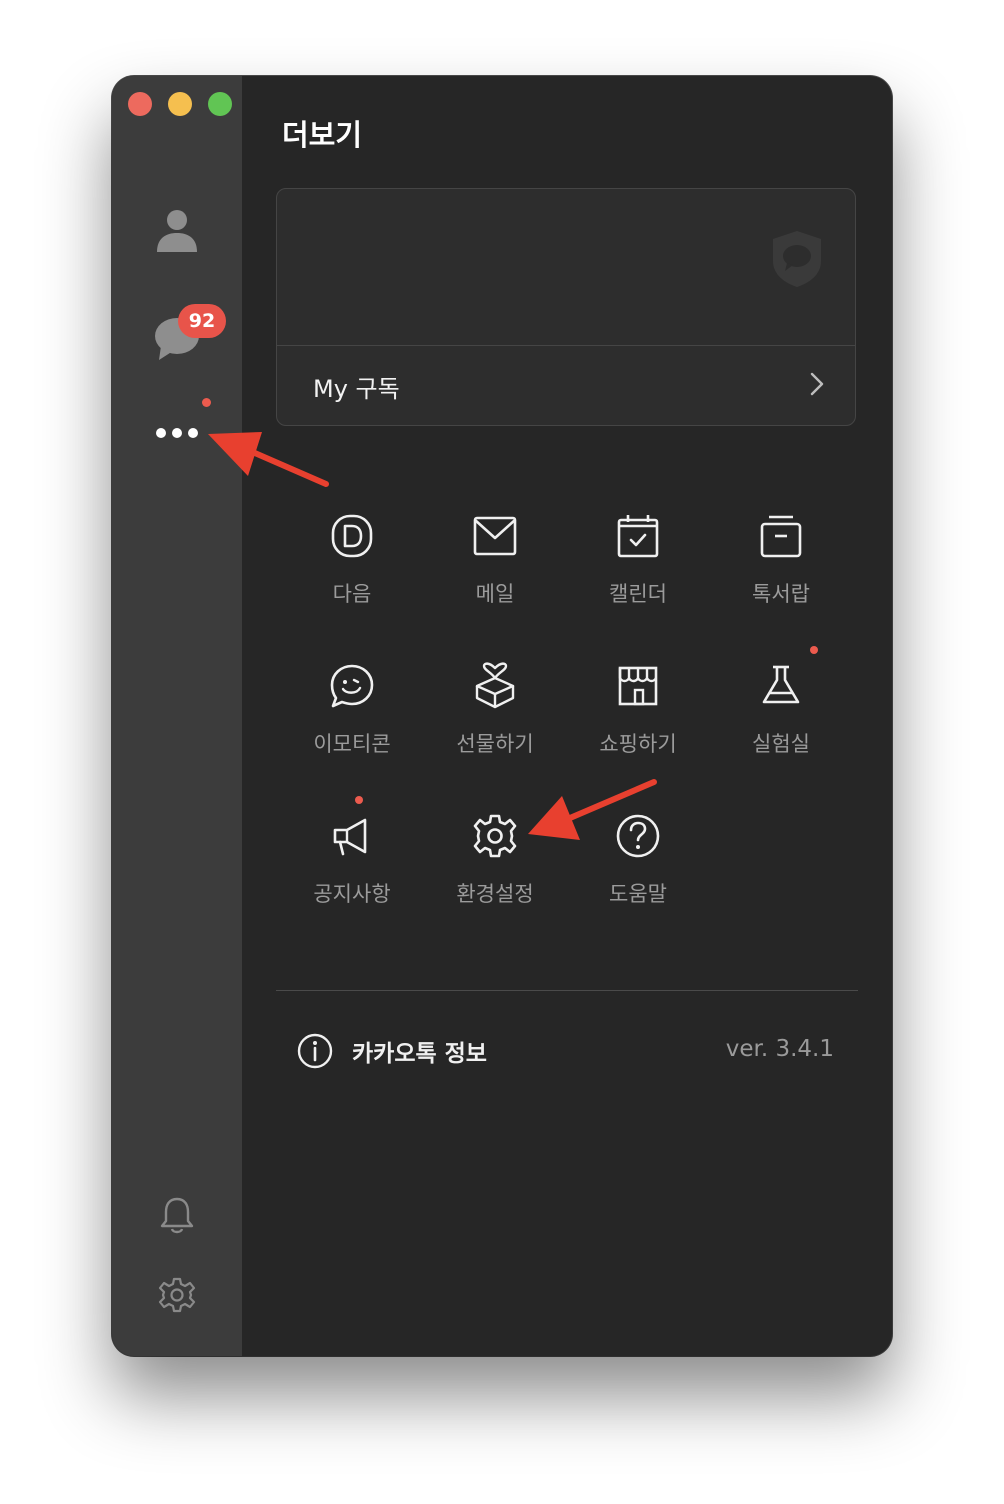 This screenshot has width=1004, height=1504. Describe the element at coordinates (495, 594) in the screenshot. I see `grid-item-label: 메일` at that location.